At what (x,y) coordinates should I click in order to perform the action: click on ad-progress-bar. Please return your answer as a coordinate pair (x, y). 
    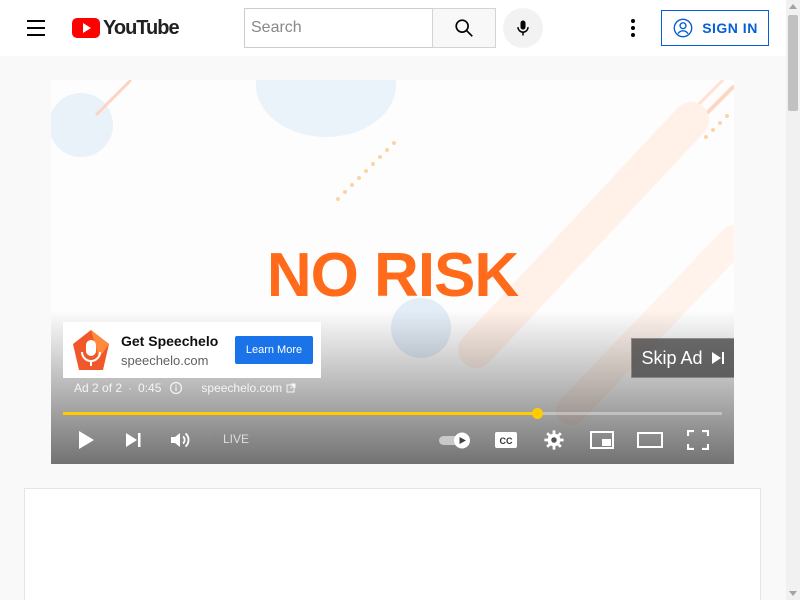
    Looking at the image, I should click on (392, 413).